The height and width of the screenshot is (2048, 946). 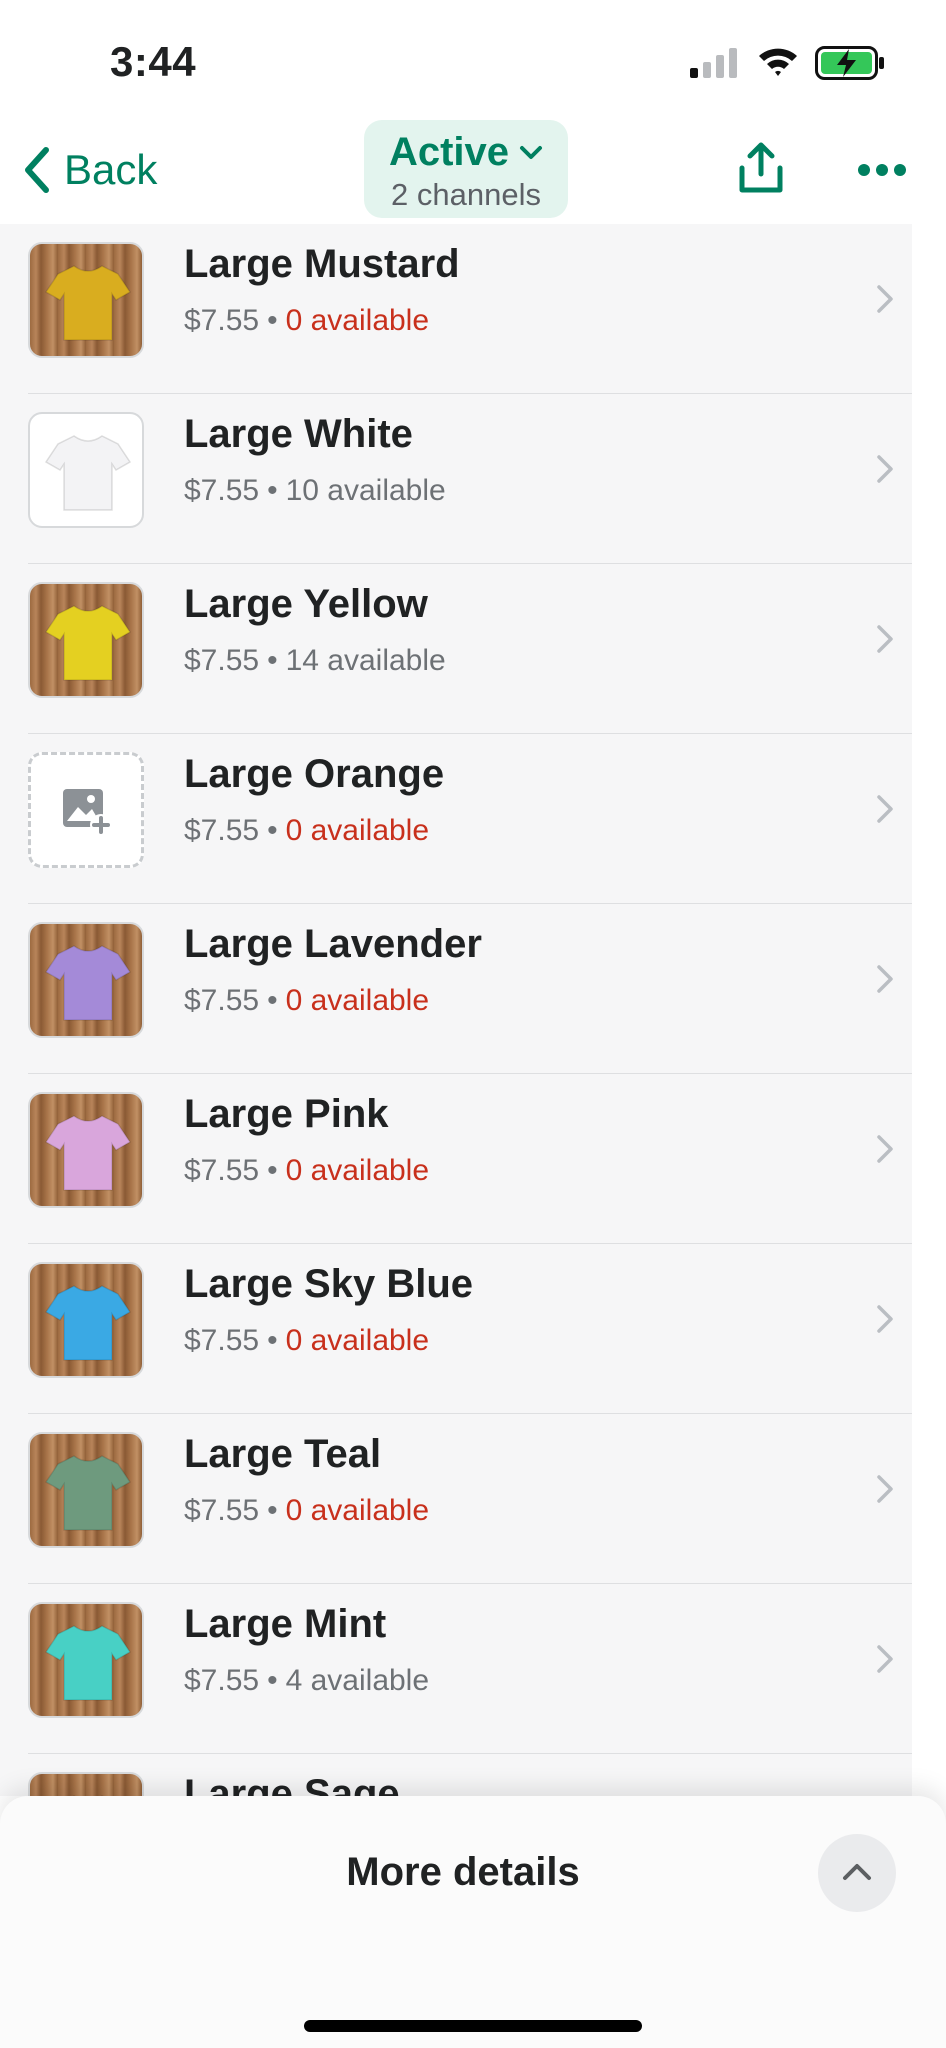 I want to click on add-image-placeholder, so click(x=86, y=810).